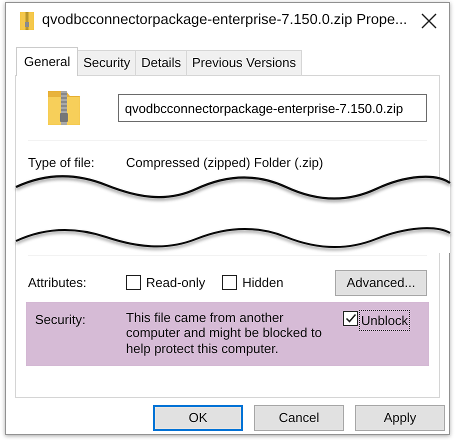 Image resolution: width=456 pixels, height=440 pixels. What do you see at coordinates (58, 283) in the screenshot?
I see `field-label: Attributes:` at bounding box center [58, 283].